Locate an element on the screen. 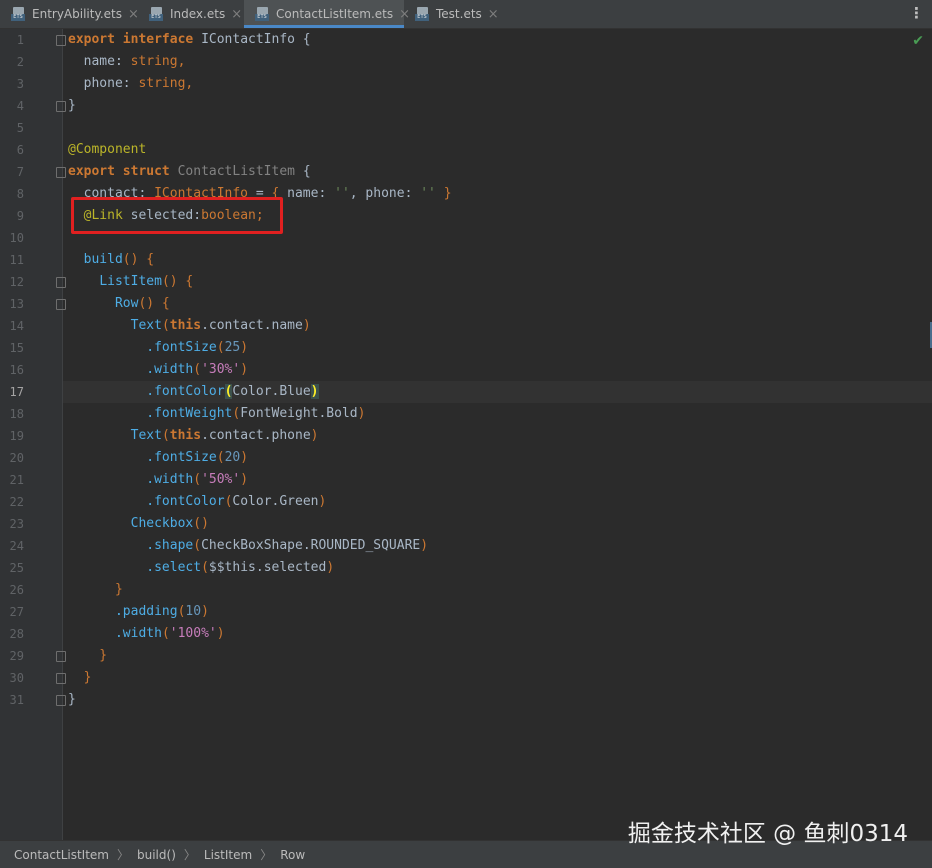 This screenshot has width=932, height=868. tab-entryability: ETS EntryAbility.ets × is located at coordinates (69, 14).